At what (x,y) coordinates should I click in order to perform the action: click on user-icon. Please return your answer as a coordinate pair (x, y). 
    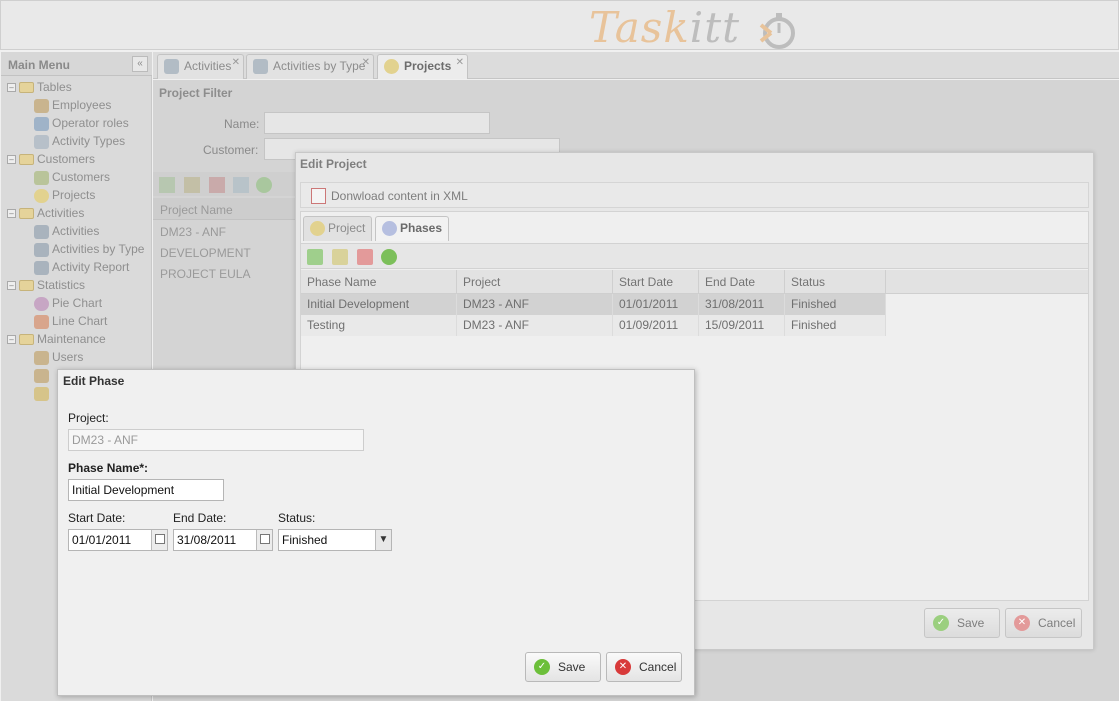
    Looking at the image, I should click on (41, 375).